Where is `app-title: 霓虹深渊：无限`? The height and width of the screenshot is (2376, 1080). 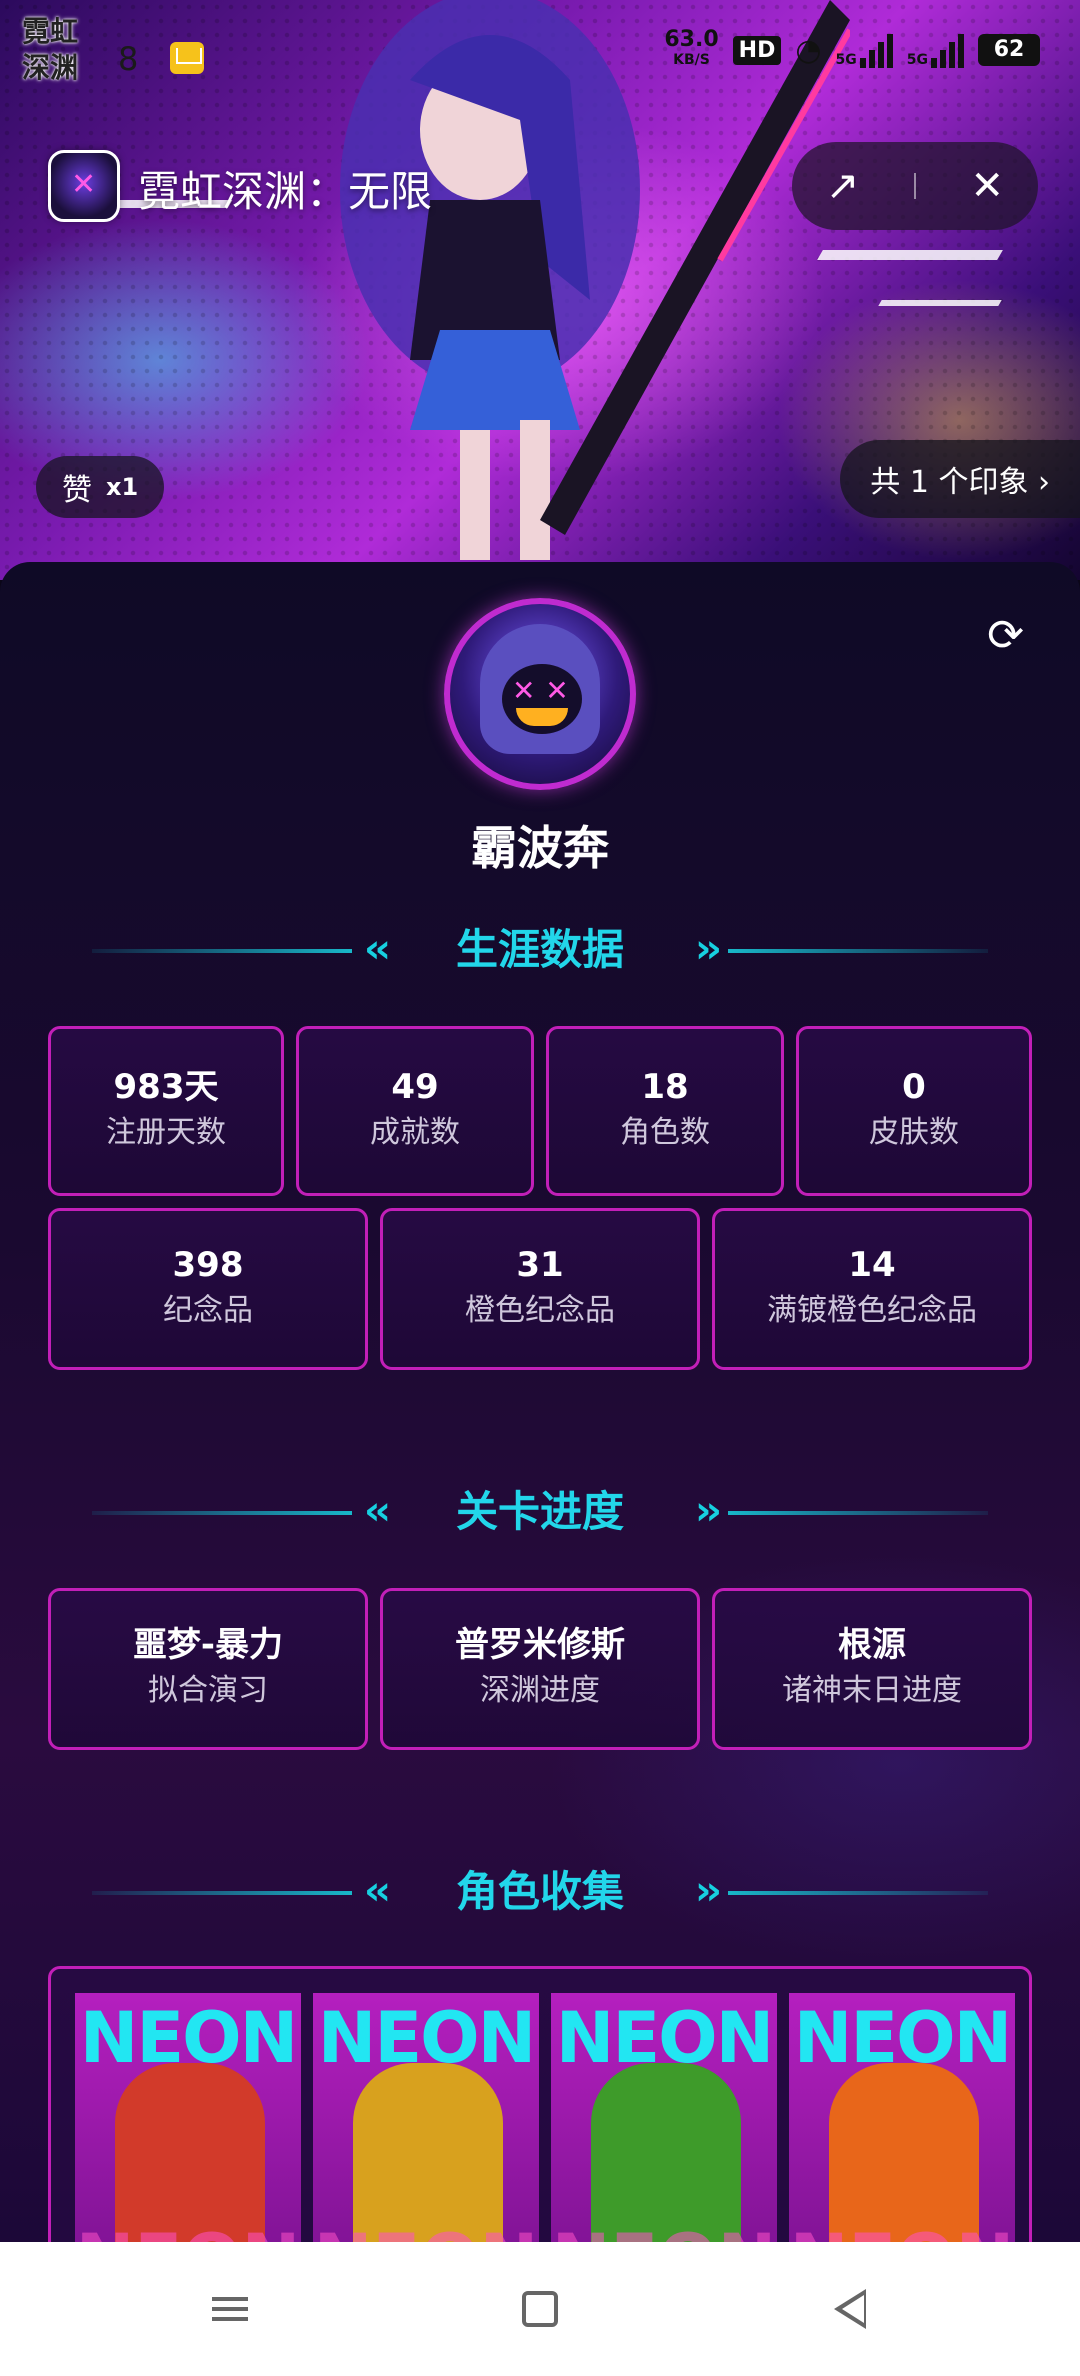 app-title: 霓虹深渊：无限 is located at coordinates (285, 191).